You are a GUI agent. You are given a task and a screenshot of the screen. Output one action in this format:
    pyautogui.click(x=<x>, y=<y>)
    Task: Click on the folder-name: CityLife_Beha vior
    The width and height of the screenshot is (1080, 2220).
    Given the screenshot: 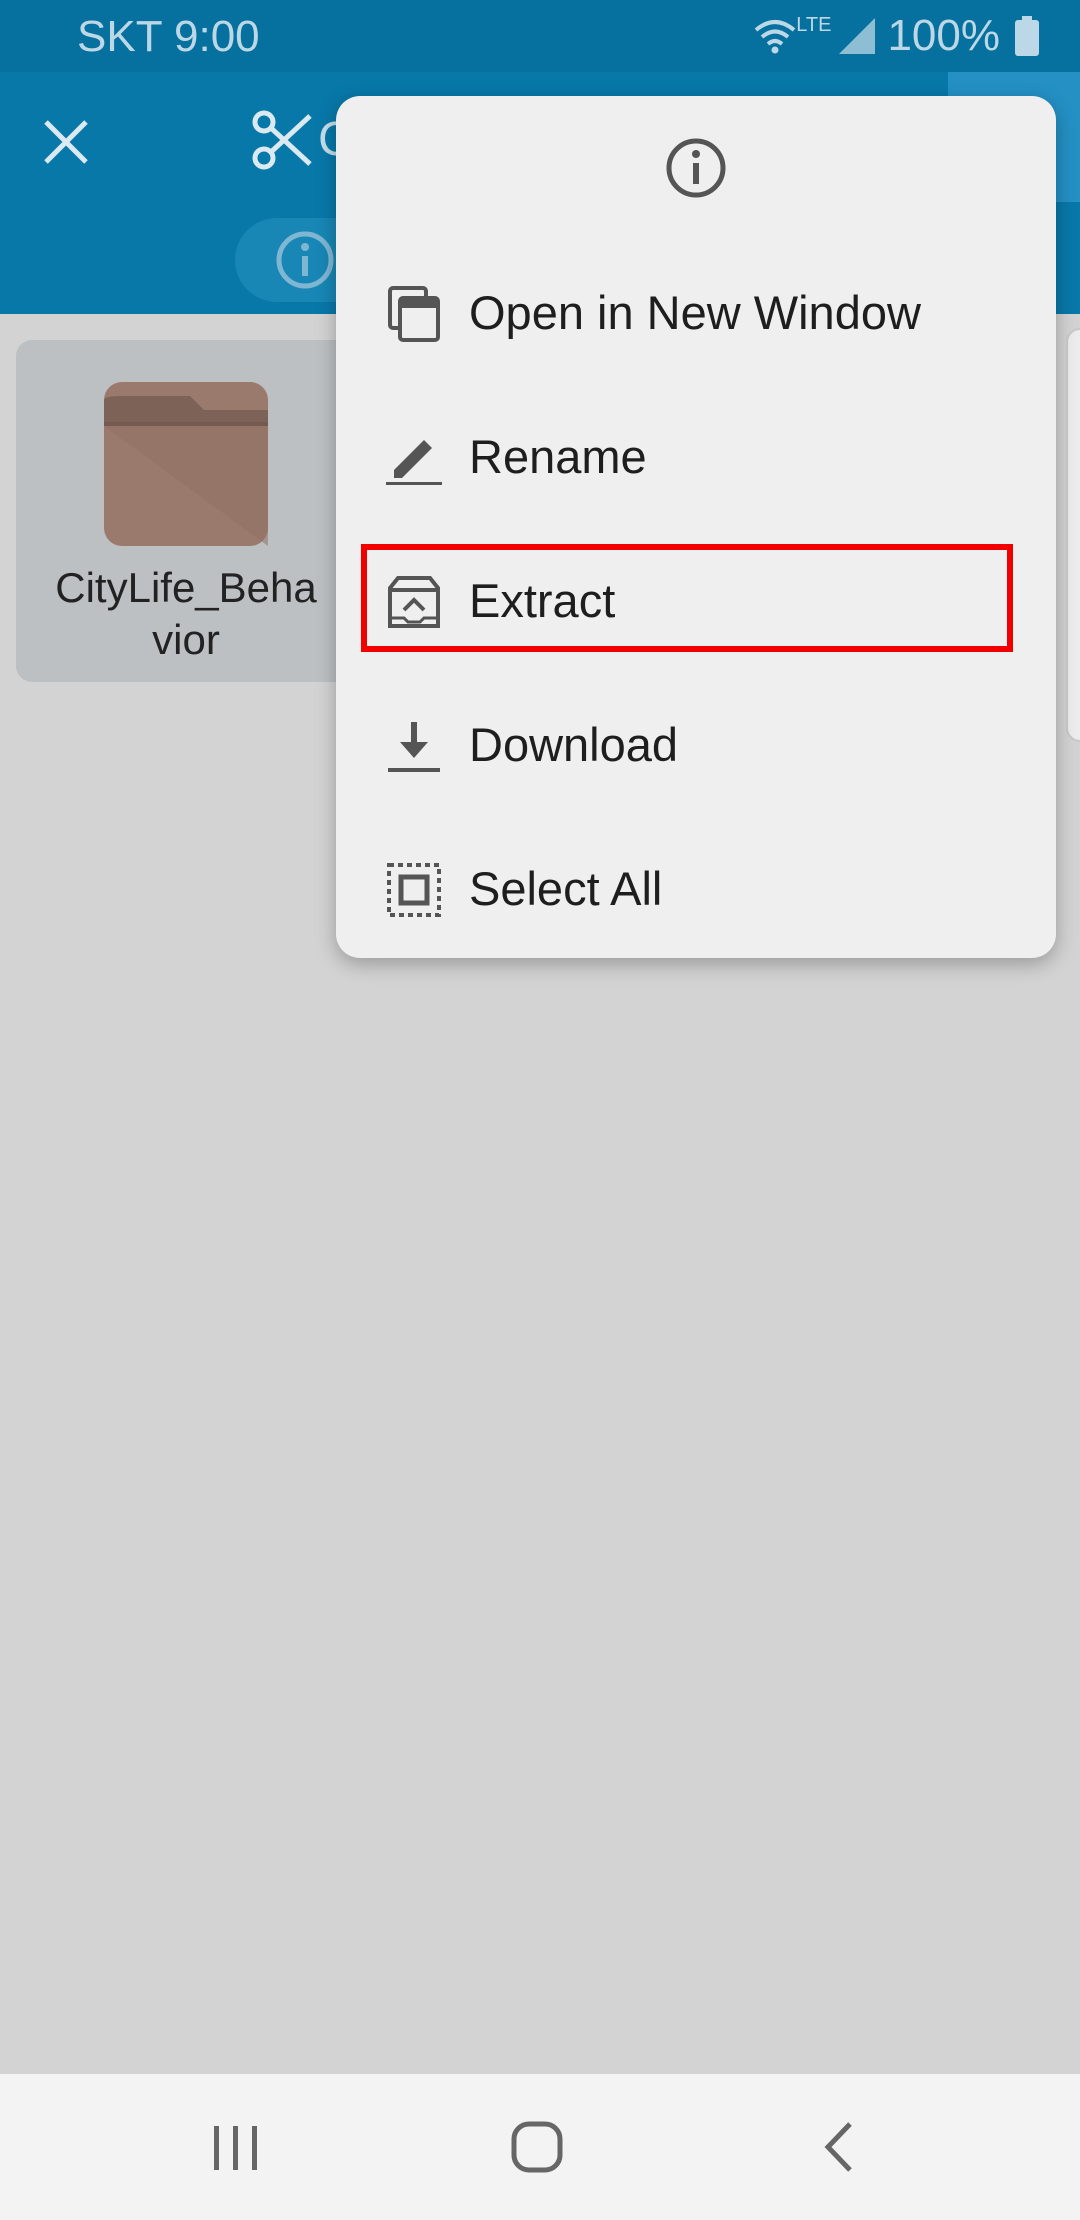 What is the action you would take?
    pyautogui.click(x=186, y=614)
    